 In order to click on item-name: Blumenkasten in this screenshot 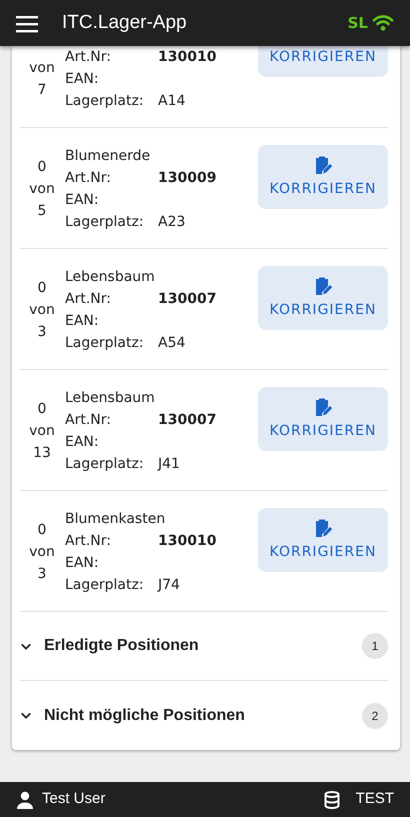, I will do `click(115, 519)`.